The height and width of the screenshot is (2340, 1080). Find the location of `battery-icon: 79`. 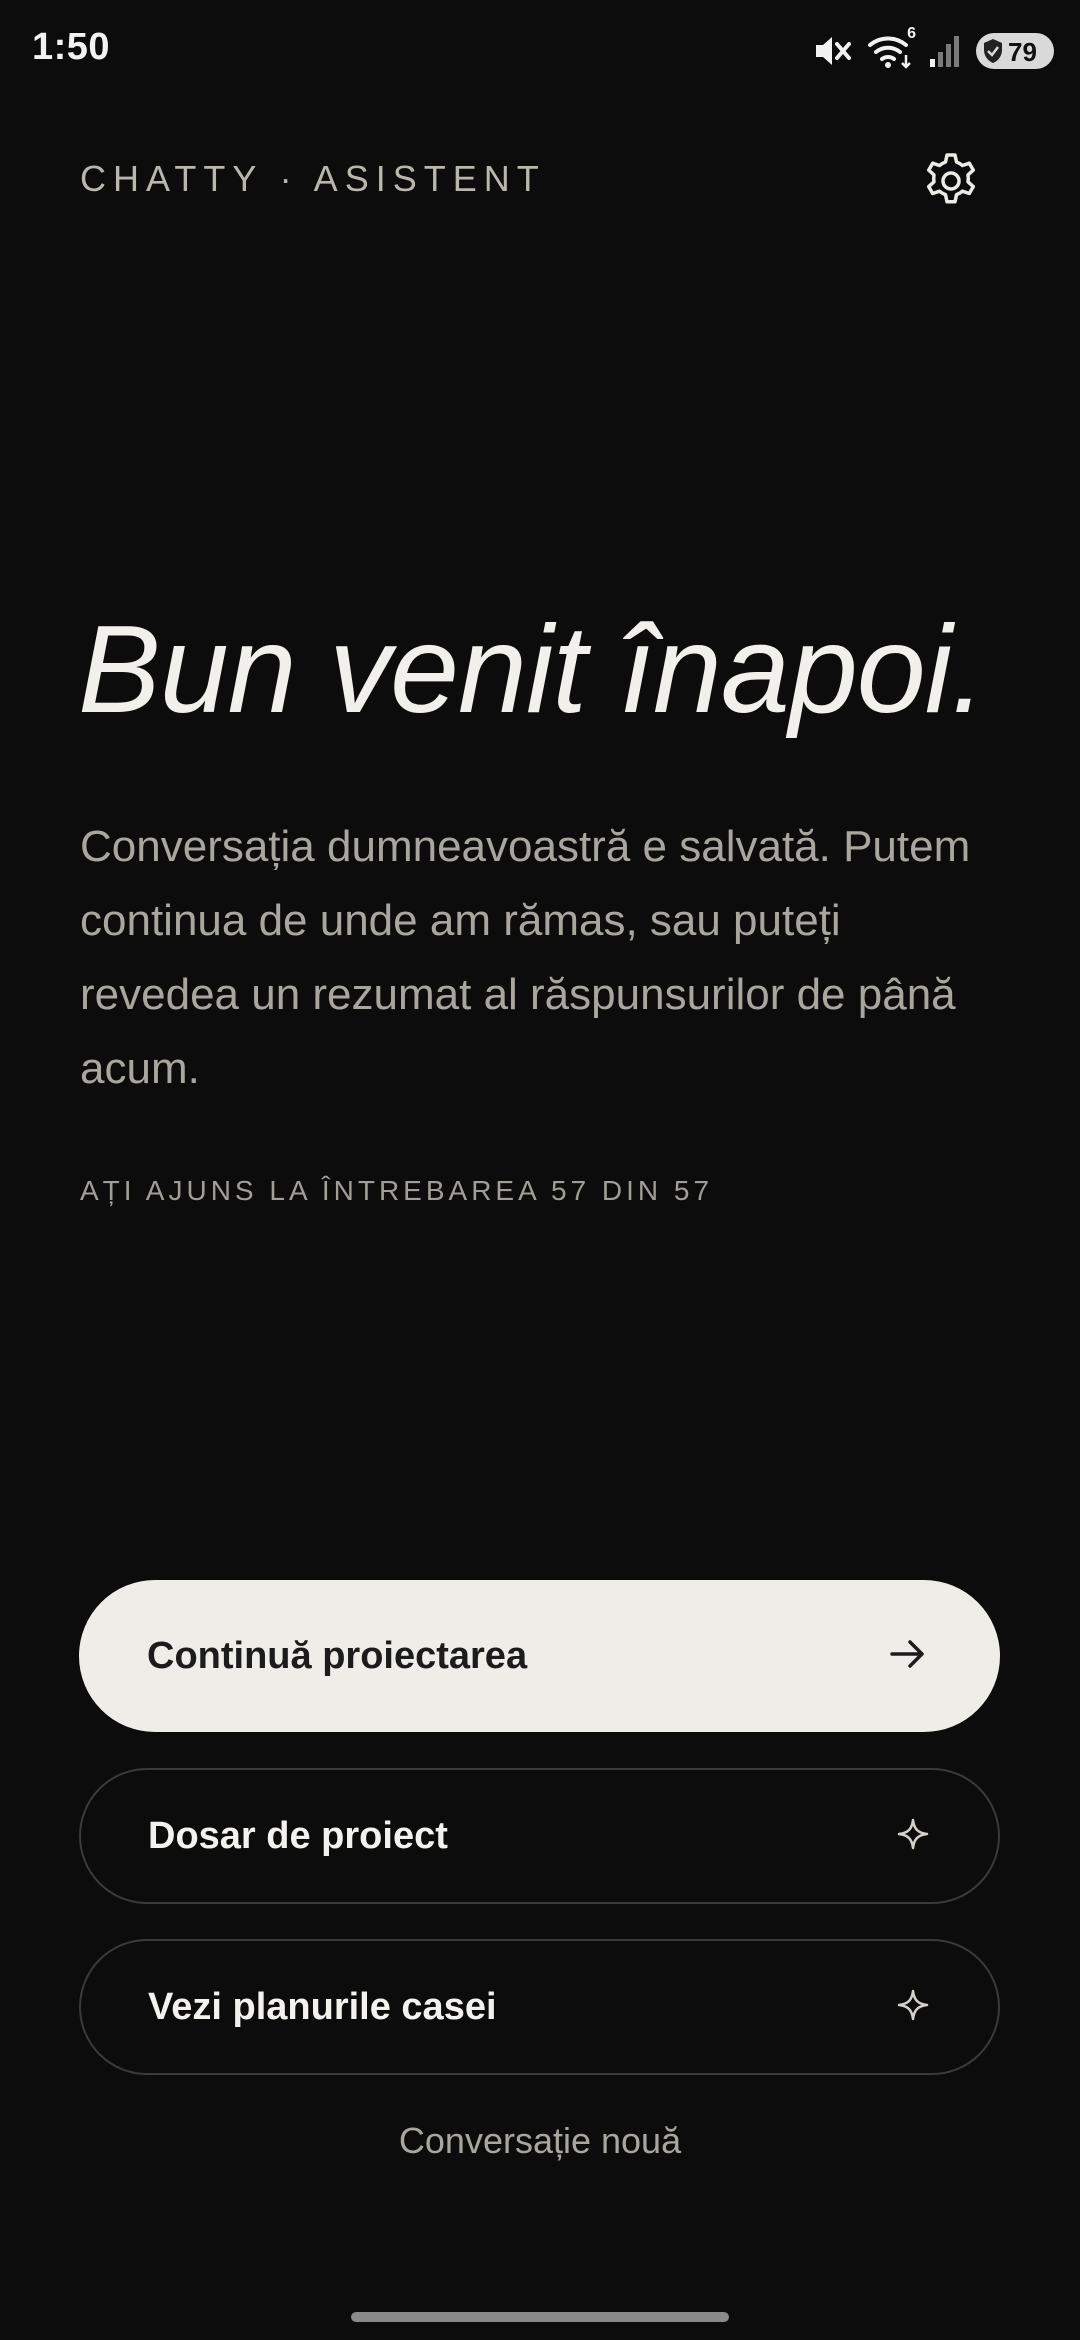

battery-icon: 79 is located at coordinates (1015, 51).